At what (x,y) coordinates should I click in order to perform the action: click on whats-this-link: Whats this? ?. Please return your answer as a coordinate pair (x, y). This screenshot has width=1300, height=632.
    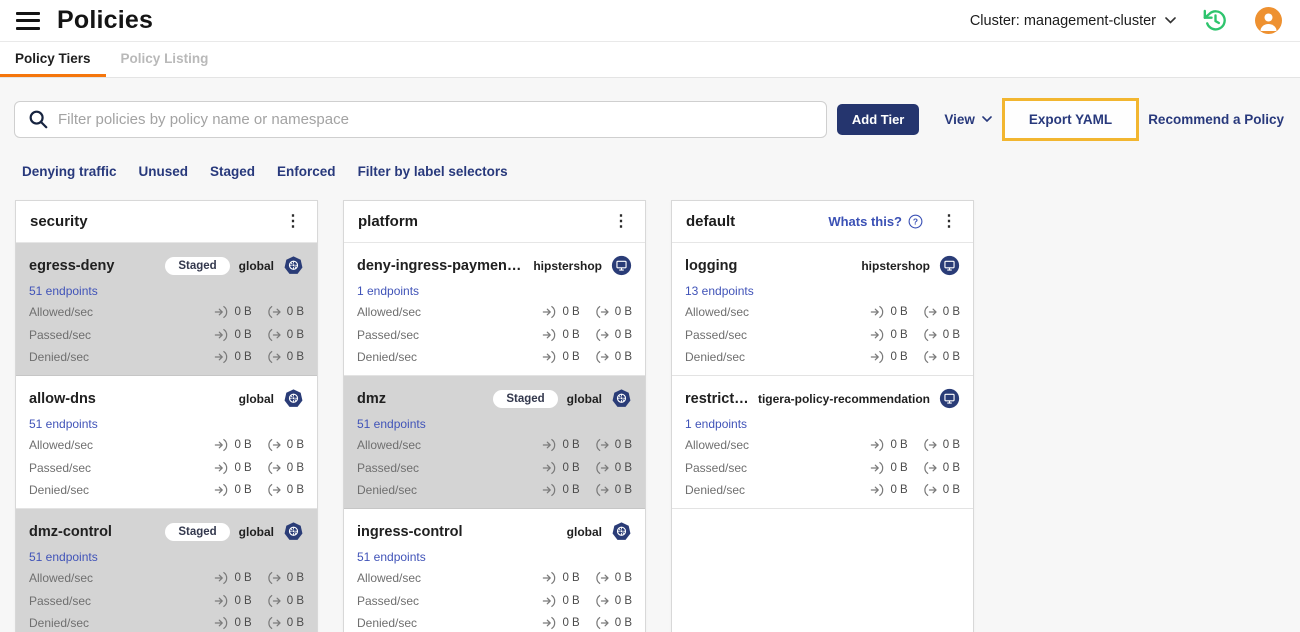
    Looking at the image, I should click on (875, 221).